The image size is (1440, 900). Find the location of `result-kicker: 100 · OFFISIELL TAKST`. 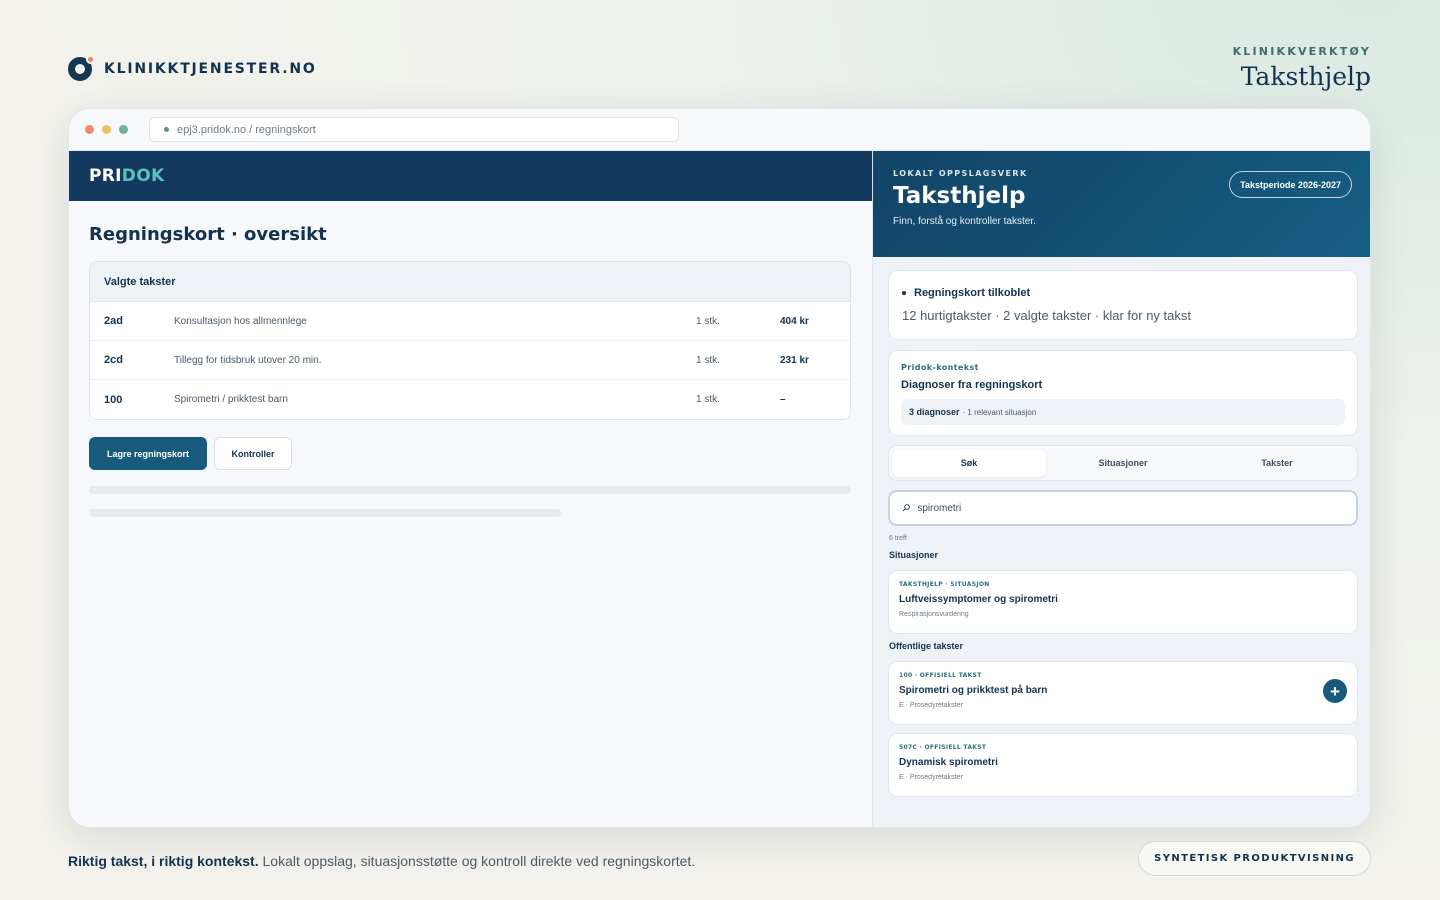

result-kicker: 100 · OFFISIELL TAKST is located at coordinates (940, 675).